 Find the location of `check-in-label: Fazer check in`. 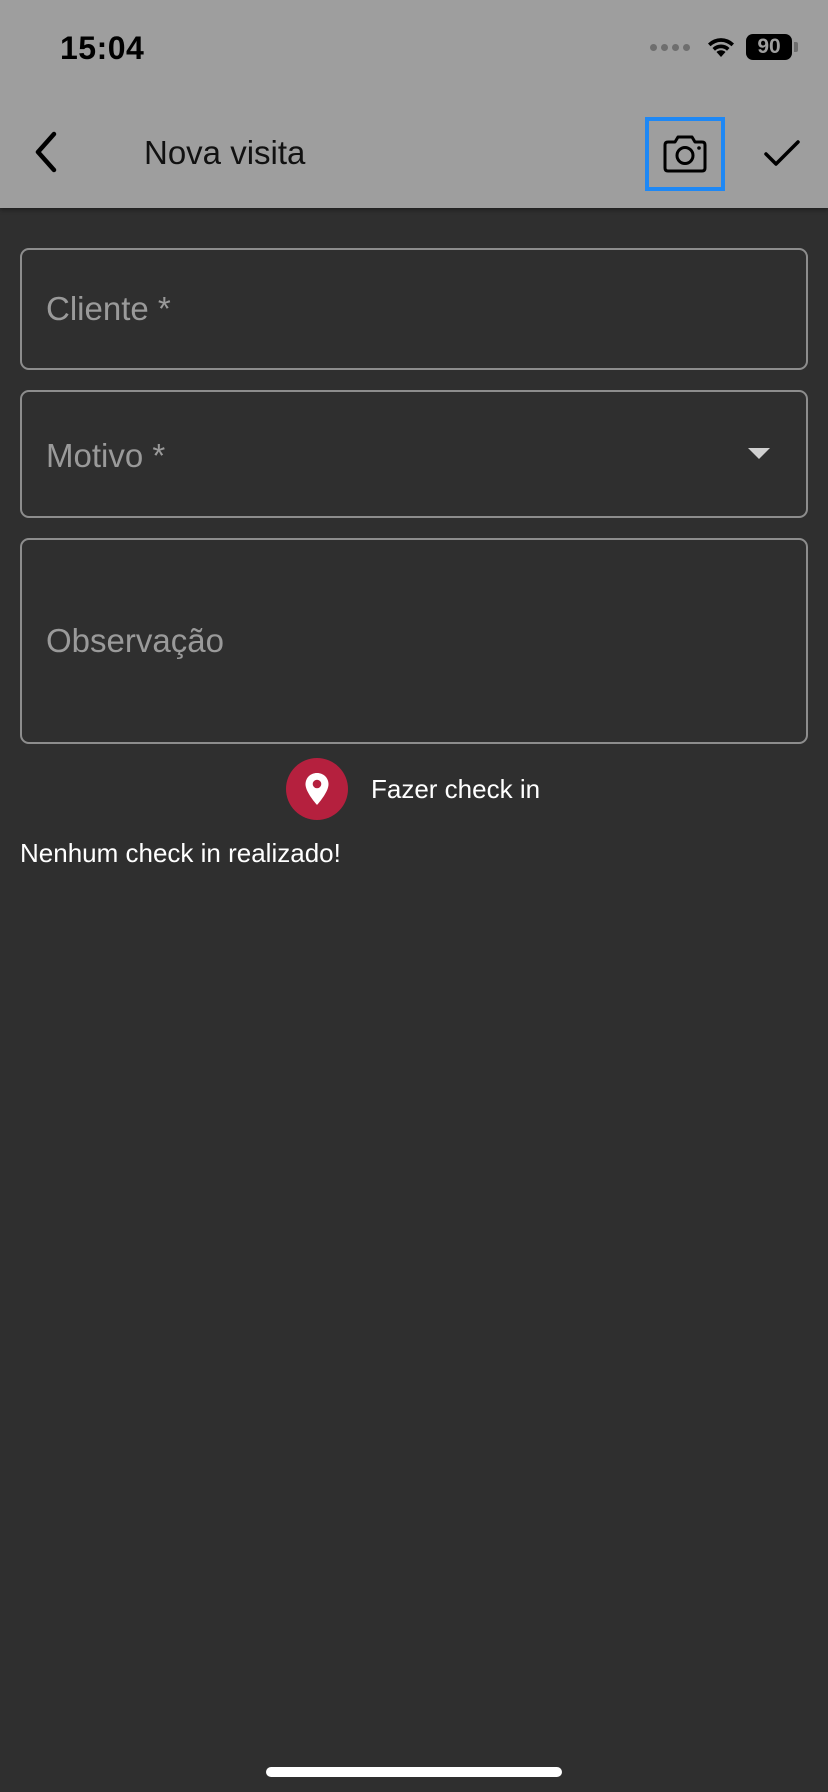

check-in-label: Fazer check in is located at coordinates (456, 788).